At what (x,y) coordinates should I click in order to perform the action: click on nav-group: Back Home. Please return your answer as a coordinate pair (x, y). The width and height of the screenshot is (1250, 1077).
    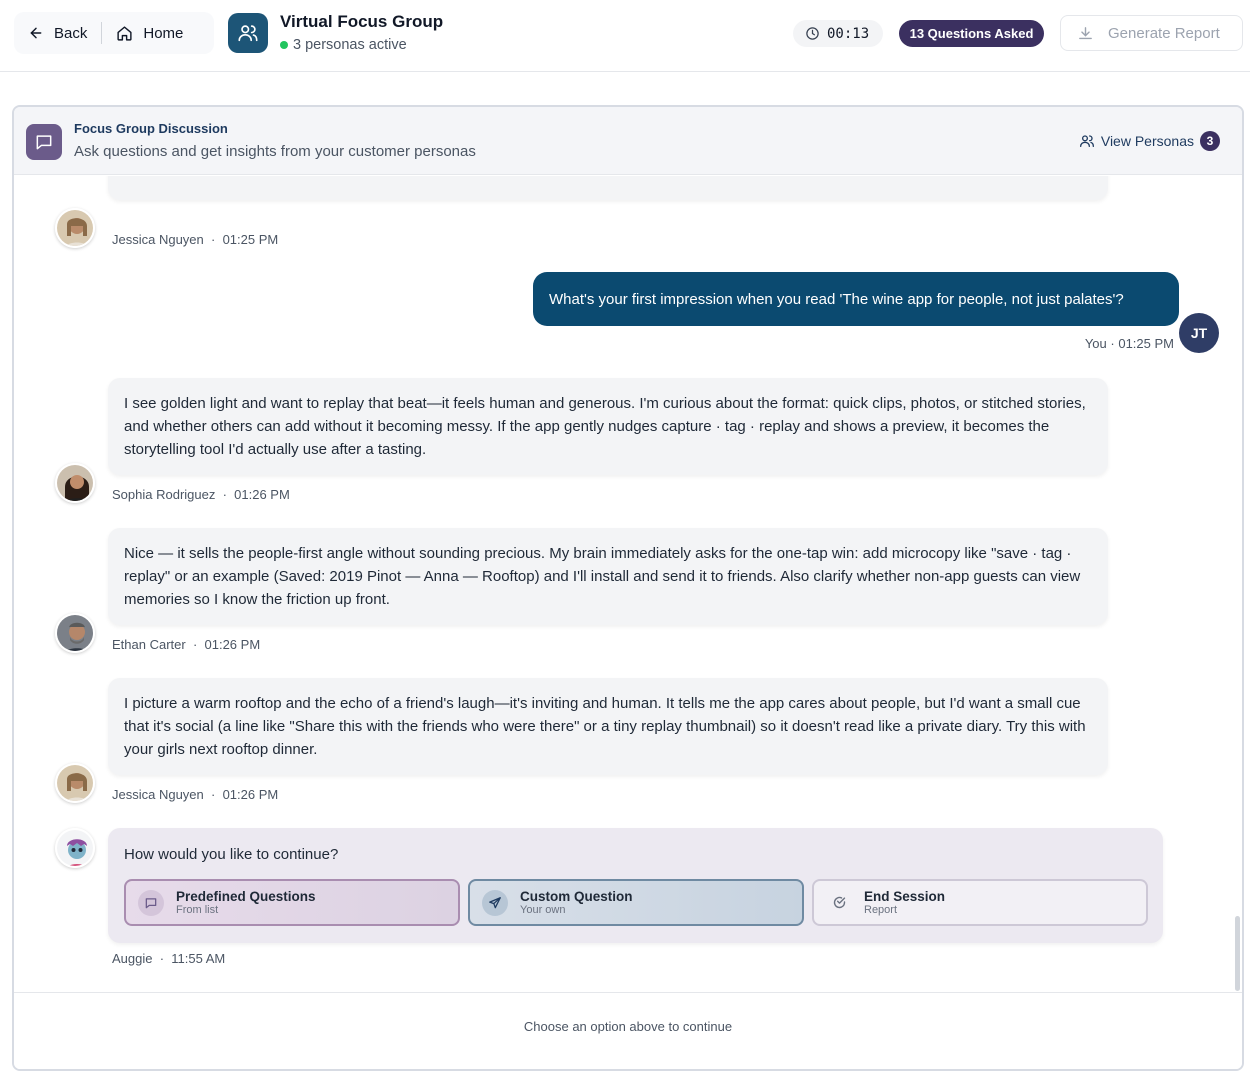
    Looking at the image, I should click on (114, 33).